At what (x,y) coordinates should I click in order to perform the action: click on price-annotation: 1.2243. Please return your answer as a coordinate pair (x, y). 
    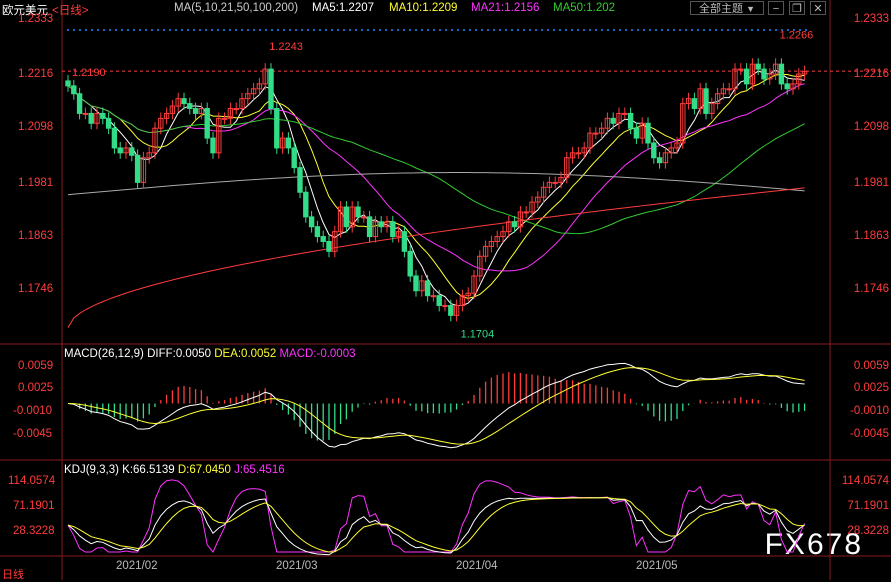
    Looking at the image, I should click on (286, 47).